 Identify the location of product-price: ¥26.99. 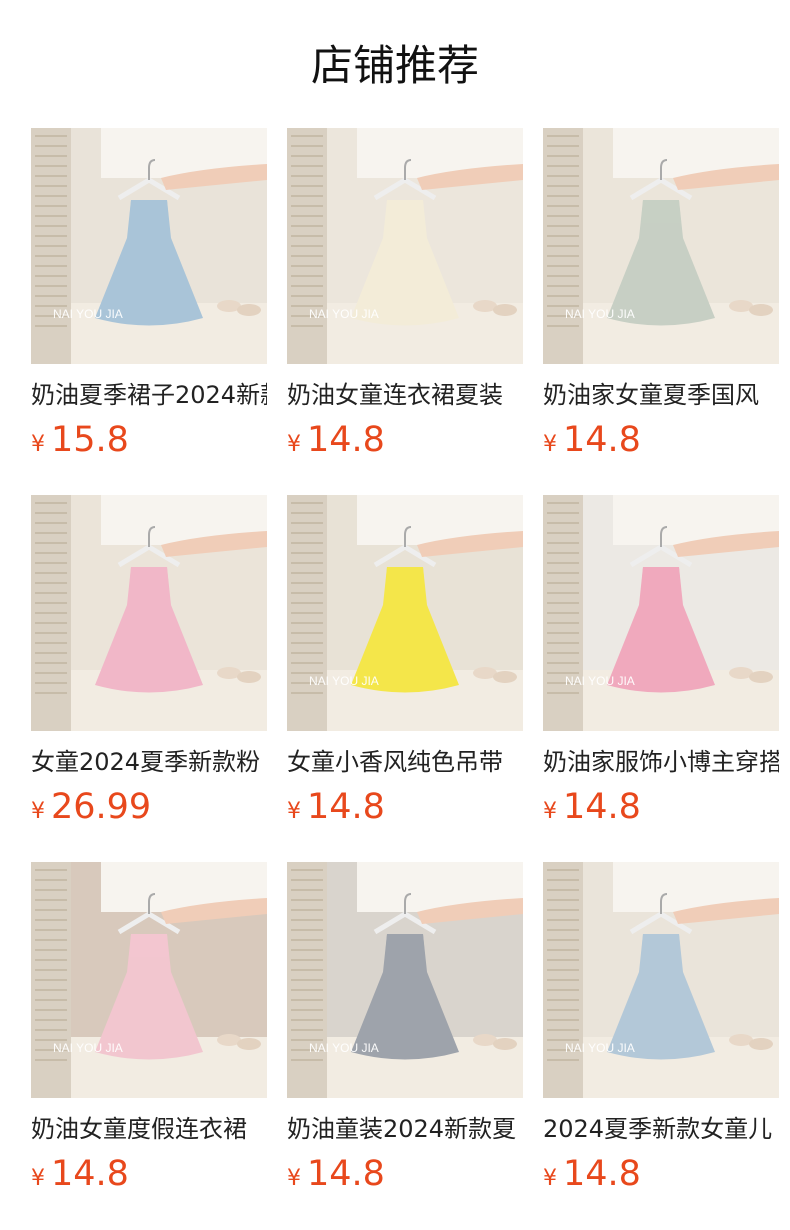
(149, 807).